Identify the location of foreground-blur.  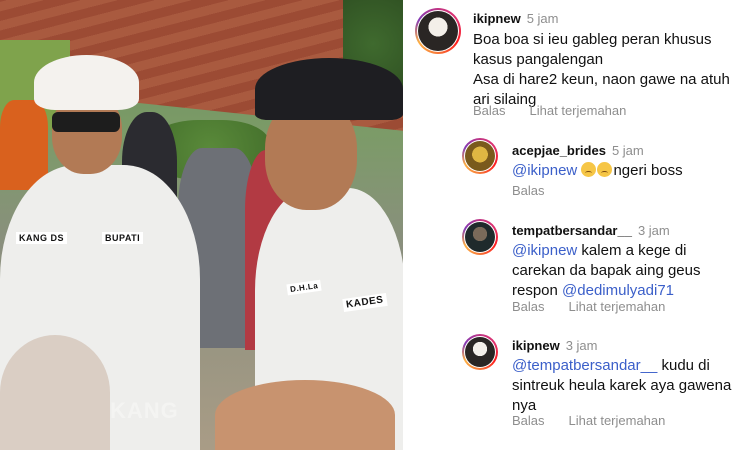
(55, 392).